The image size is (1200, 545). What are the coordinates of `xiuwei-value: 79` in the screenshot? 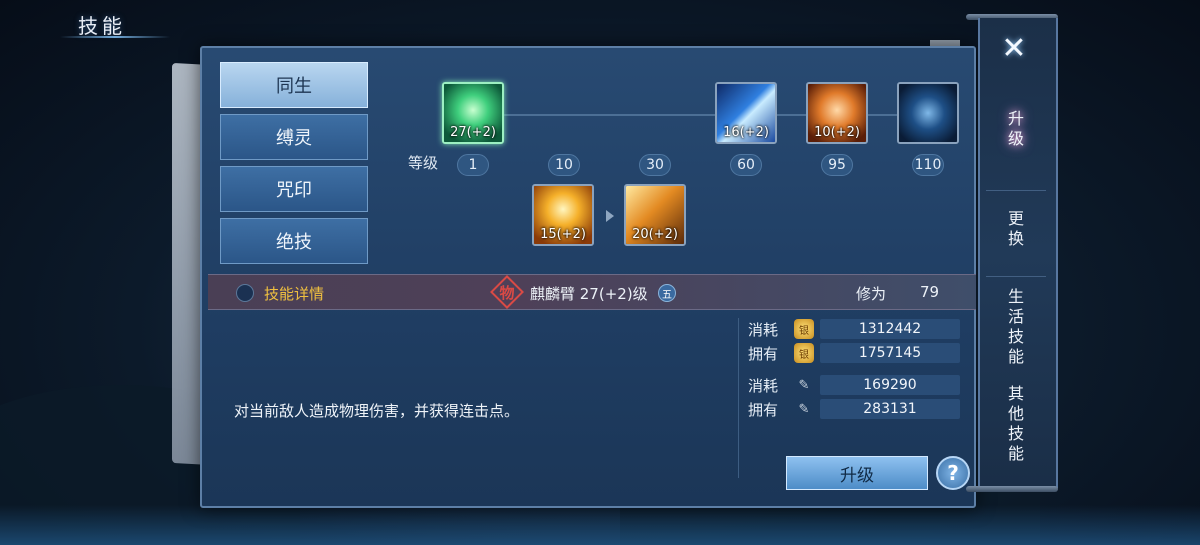 It's located at (930, 292).